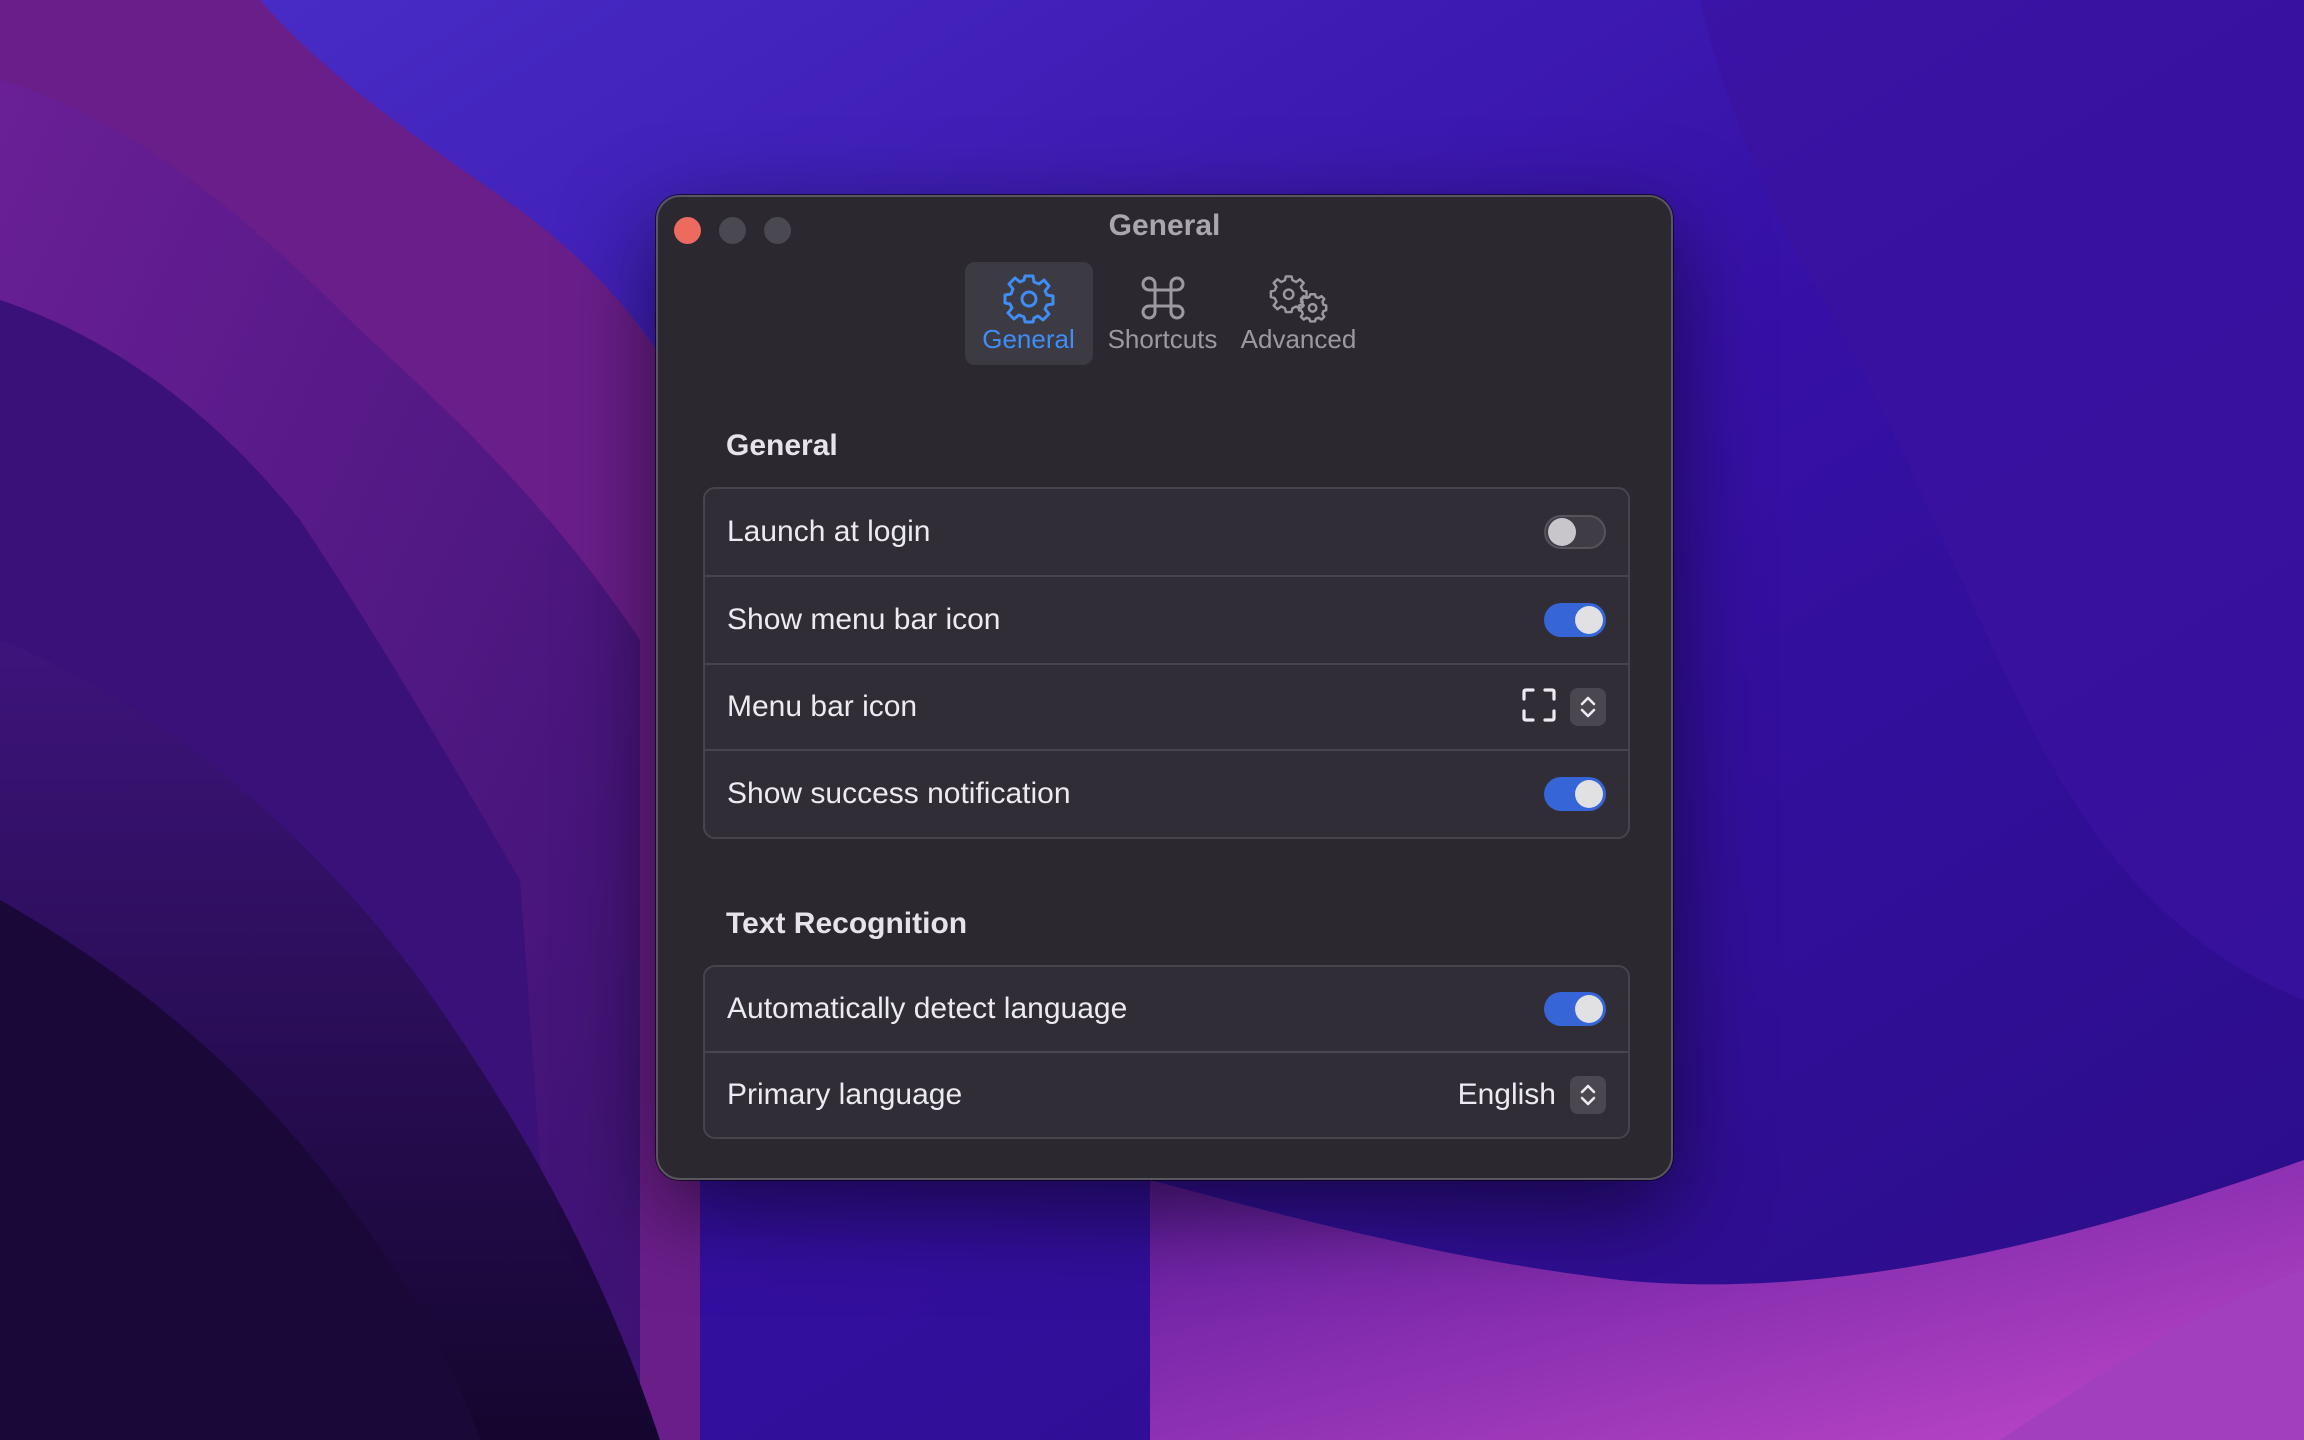 This screenshot has width=2304, height=1440. I want to click on command-icon, so click(1163, 298).